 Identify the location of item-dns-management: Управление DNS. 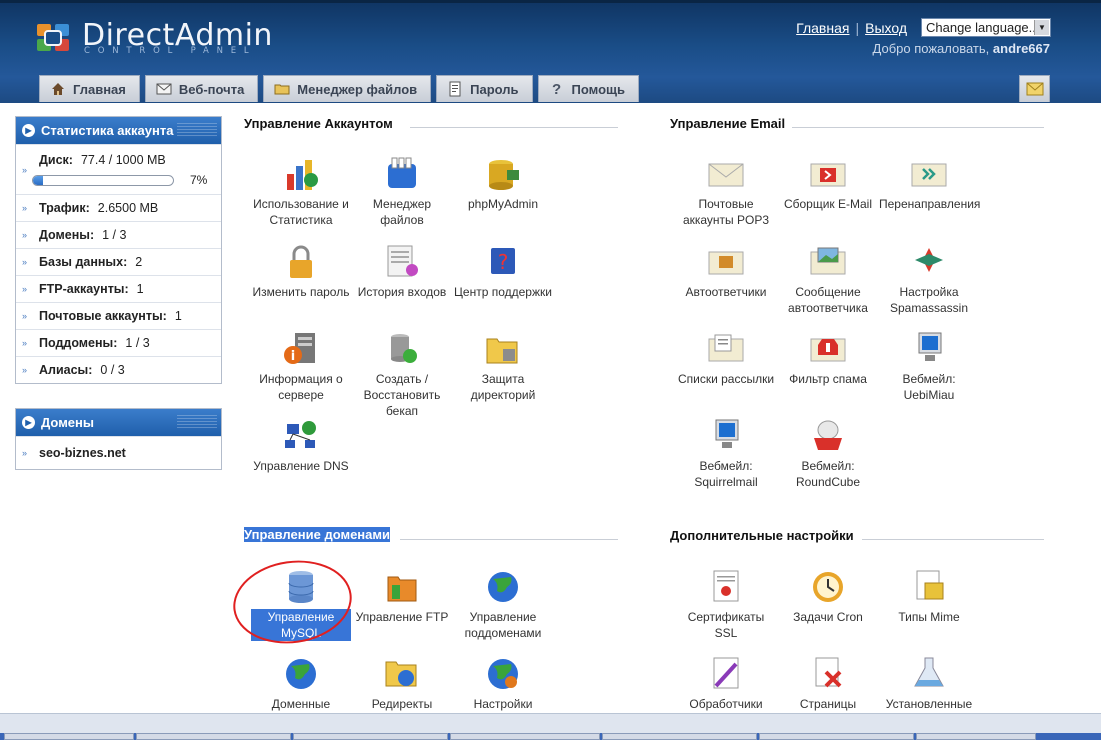
(301, 446).